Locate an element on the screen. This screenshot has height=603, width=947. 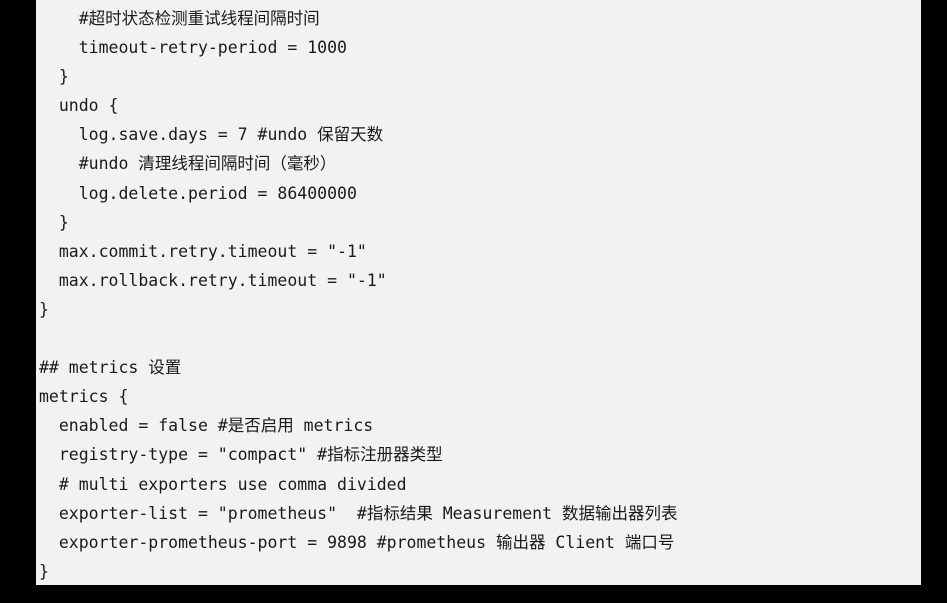
code-line-5: log.save.days = 7 #undo 保留天数 is located at coordinates (211, 135).